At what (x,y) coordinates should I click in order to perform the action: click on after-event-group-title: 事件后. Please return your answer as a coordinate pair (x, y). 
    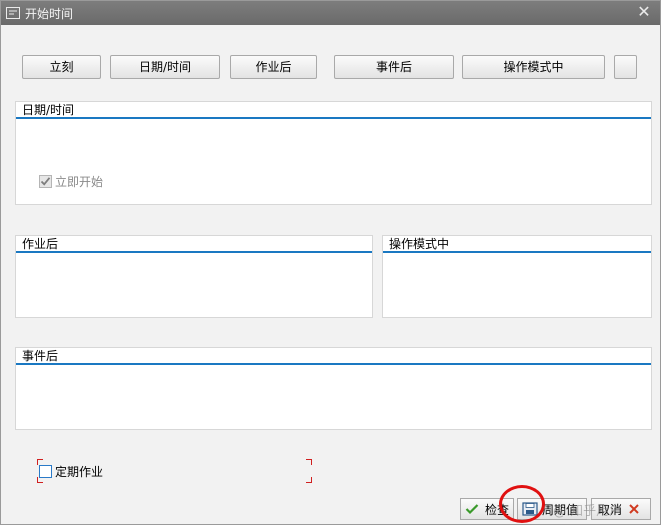
    Looking at the image, I should click on (333, 356).